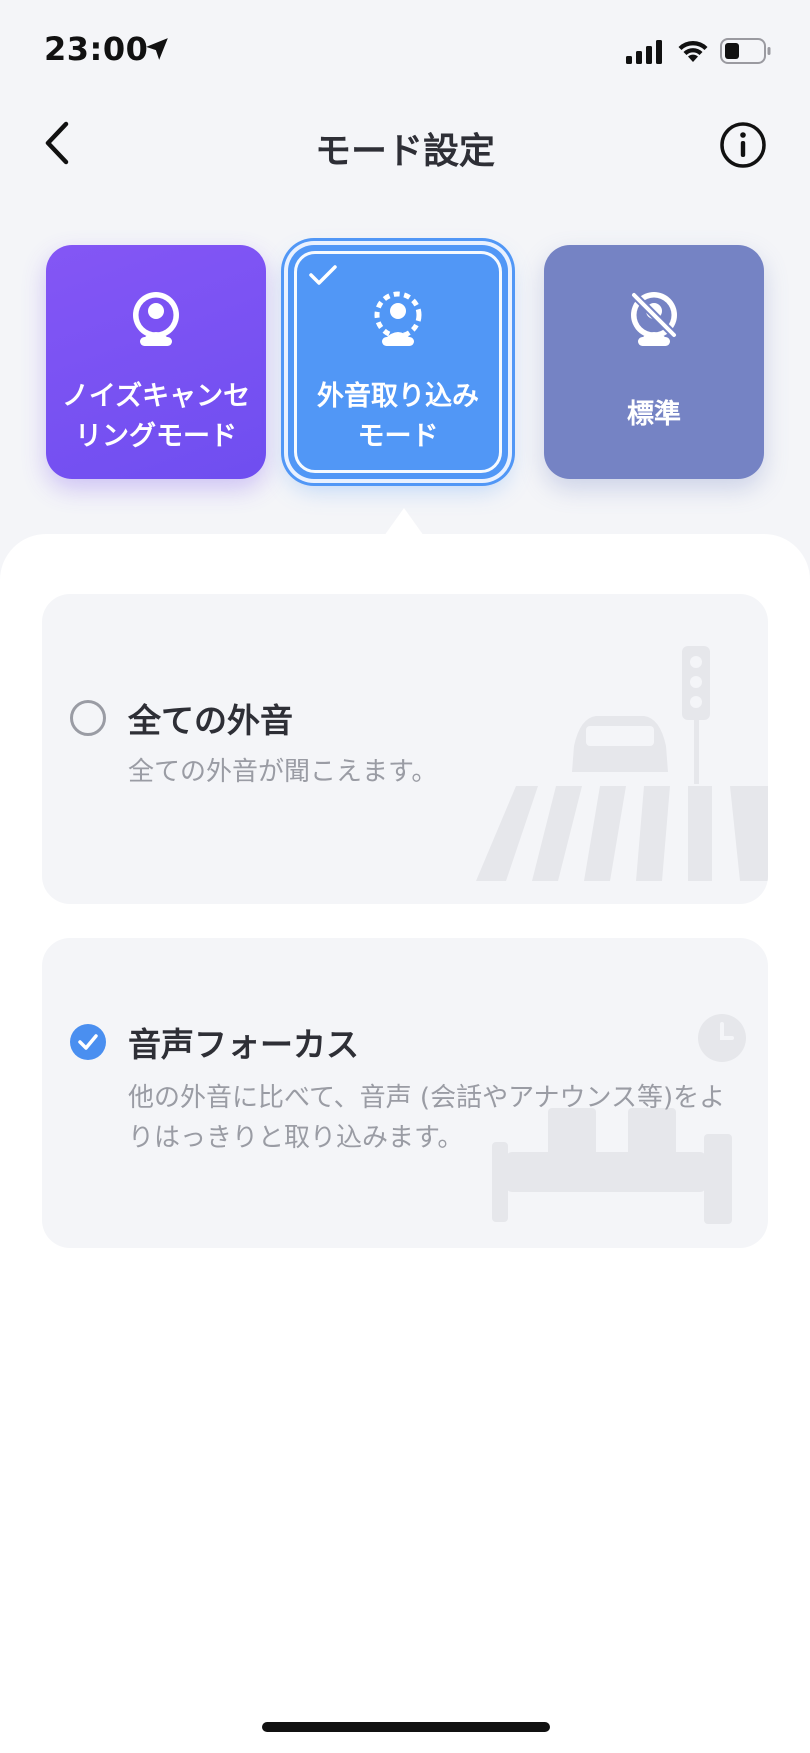  I want to click on wifi-icon, so click(693, 51).